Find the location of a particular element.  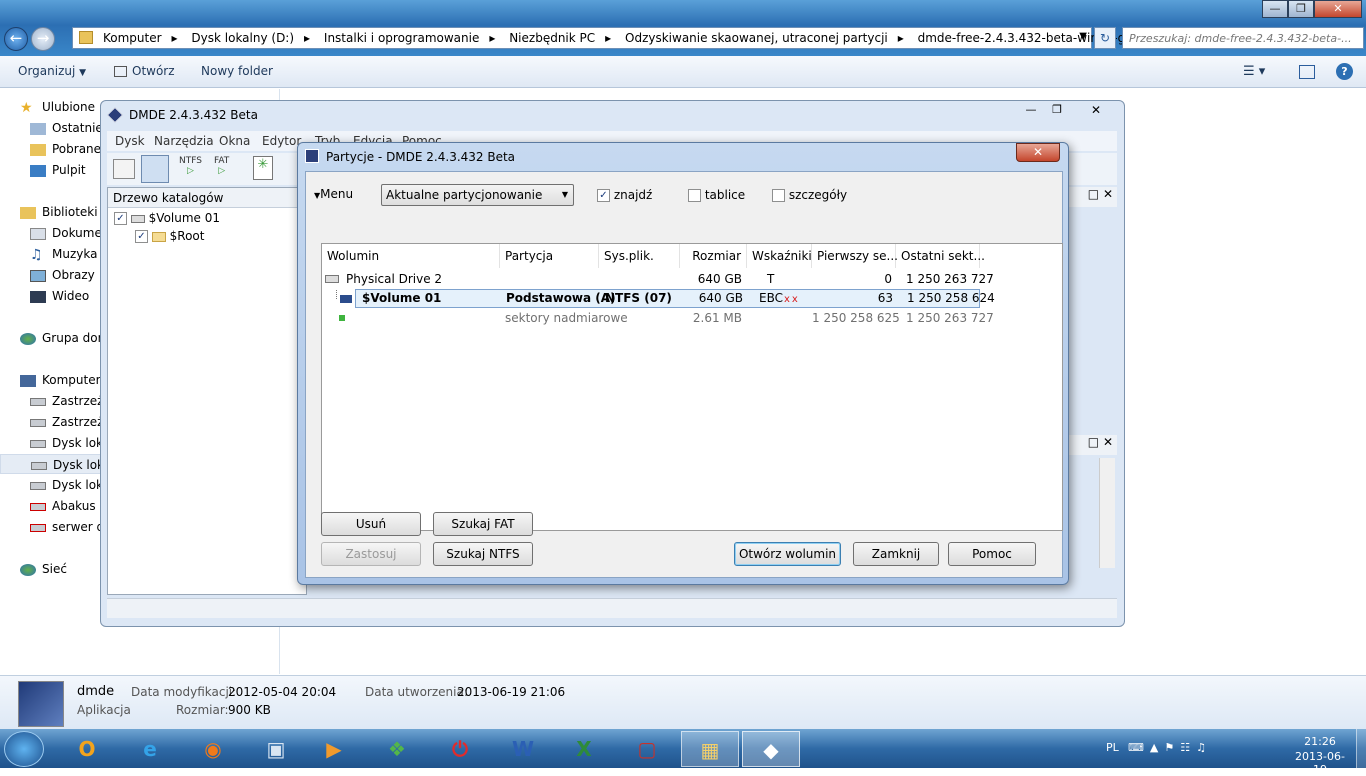

column-header: Wolumin is located at coordinates (411, 256).